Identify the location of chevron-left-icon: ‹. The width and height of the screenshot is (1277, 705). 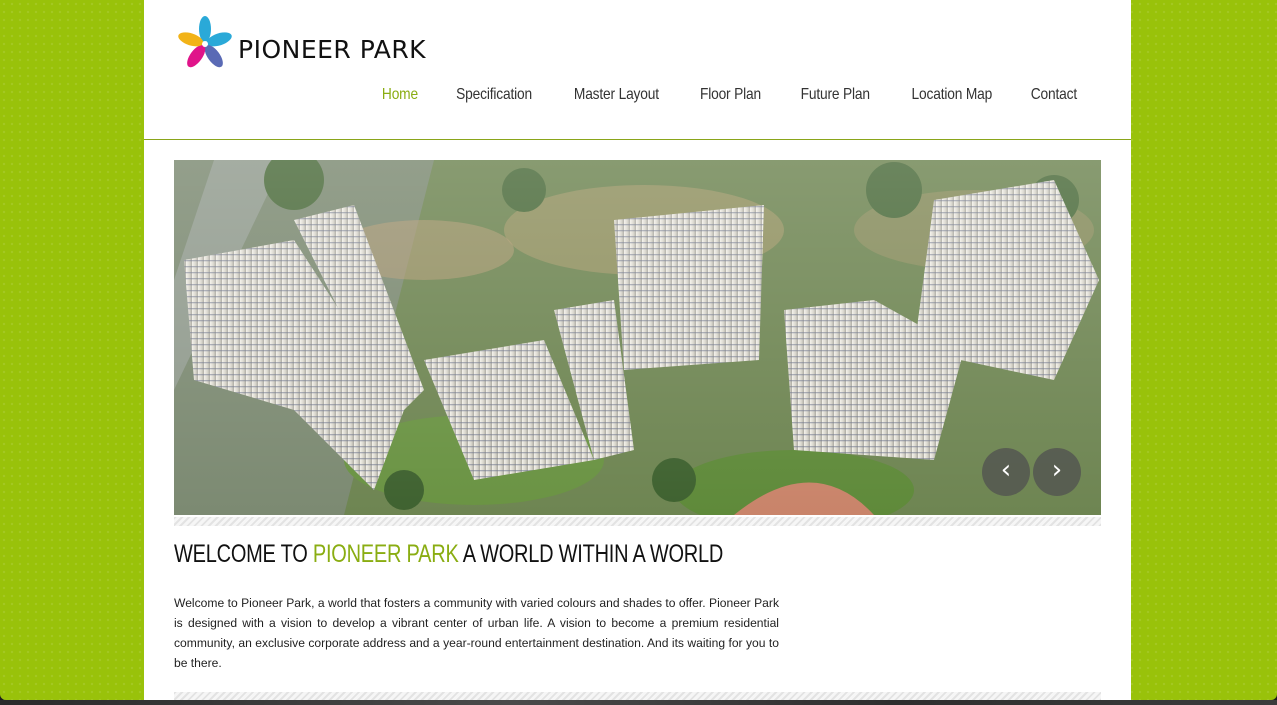
(1006, 470).